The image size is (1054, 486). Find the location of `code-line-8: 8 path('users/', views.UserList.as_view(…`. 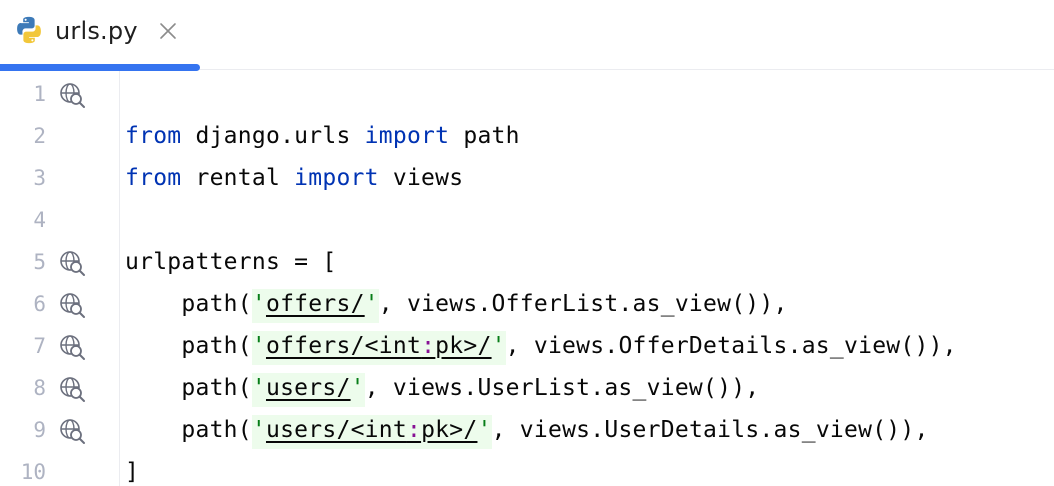

code-line-8: 8 path('users/', views.UserList.as_view(… is located at coordinates (527, 388).